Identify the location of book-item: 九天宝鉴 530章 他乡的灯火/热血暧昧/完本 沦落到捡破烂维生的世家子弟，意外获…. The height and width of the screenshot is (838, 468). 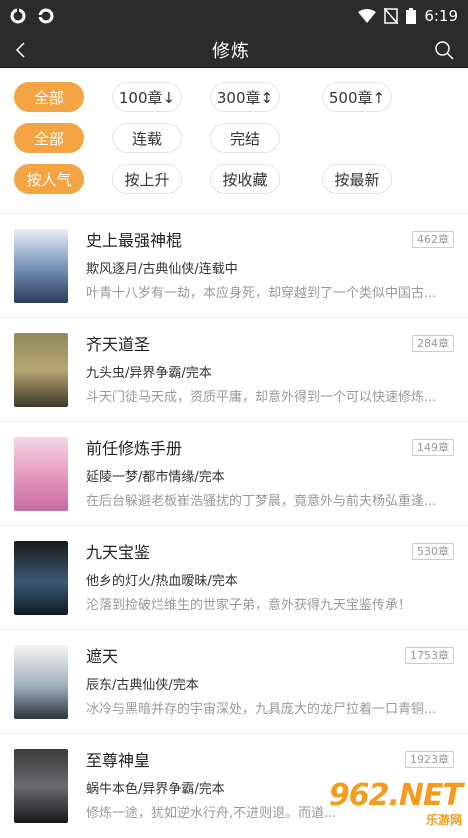
(234, 578).